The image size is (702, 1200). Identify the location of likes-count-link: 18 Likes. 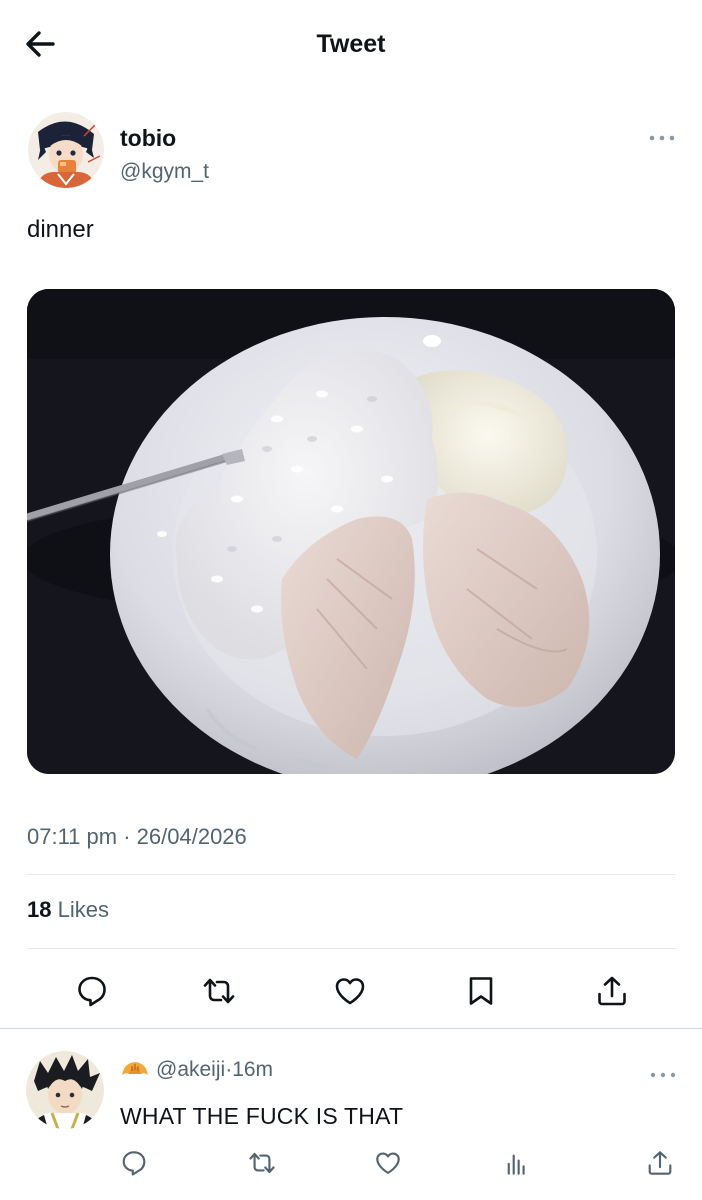
(68, 910).